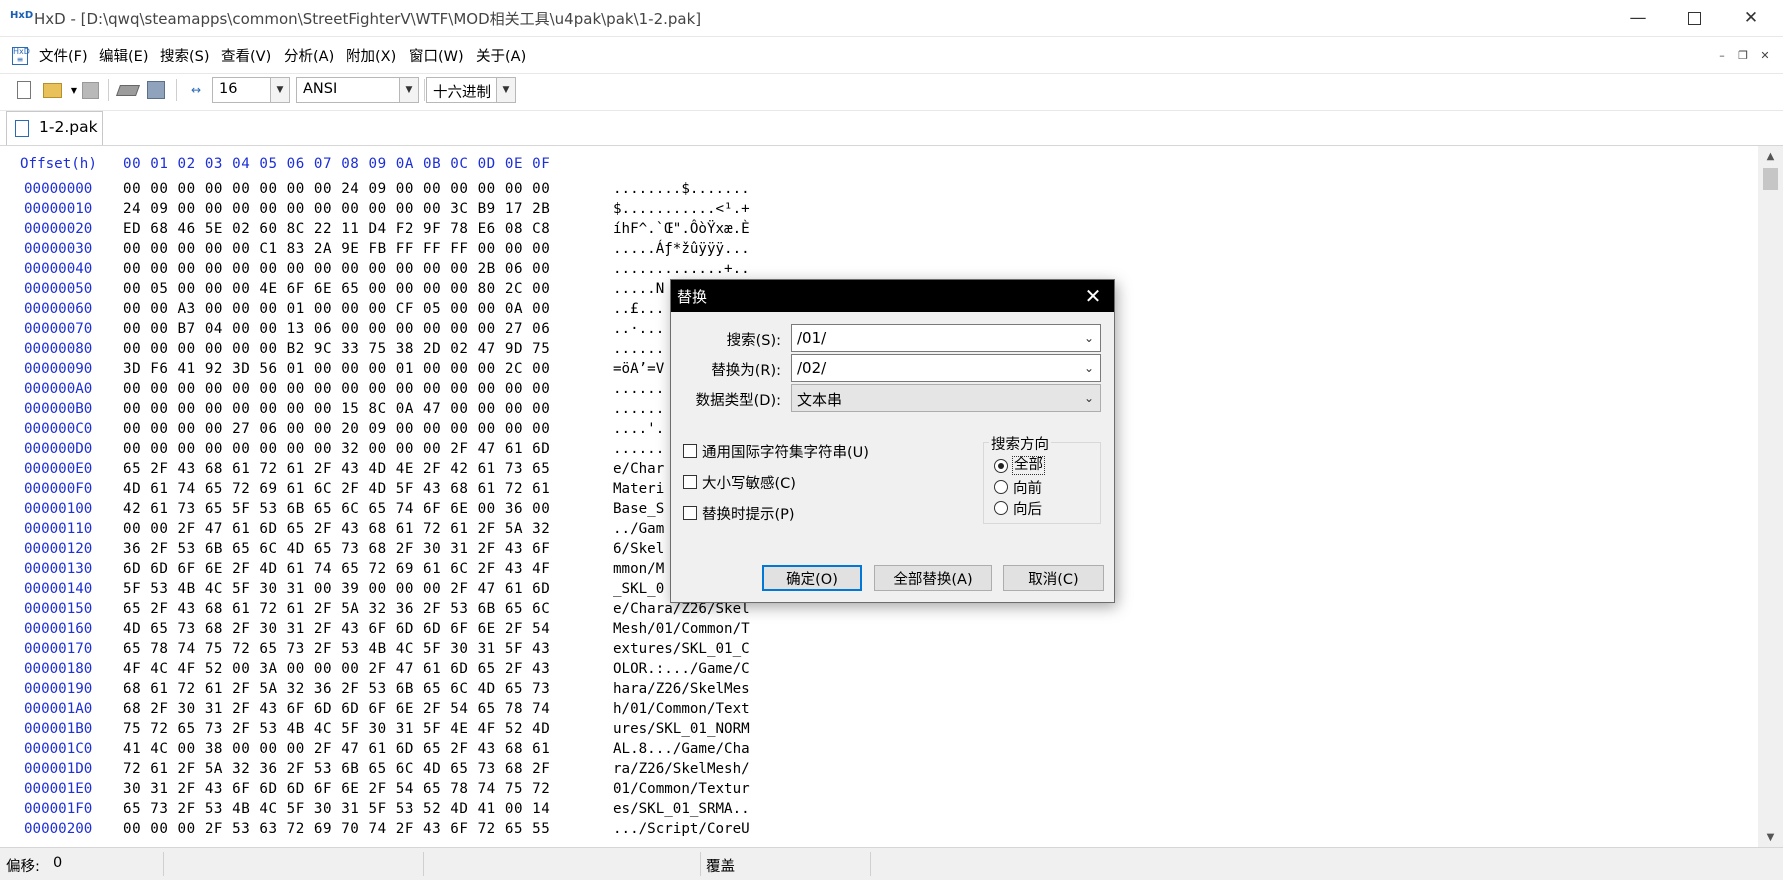  What do you see at coordinates (681, 829) in the screenshot?
I see `row-ascii-text: .../Script/CoreU` at bounding box center [681, 829].